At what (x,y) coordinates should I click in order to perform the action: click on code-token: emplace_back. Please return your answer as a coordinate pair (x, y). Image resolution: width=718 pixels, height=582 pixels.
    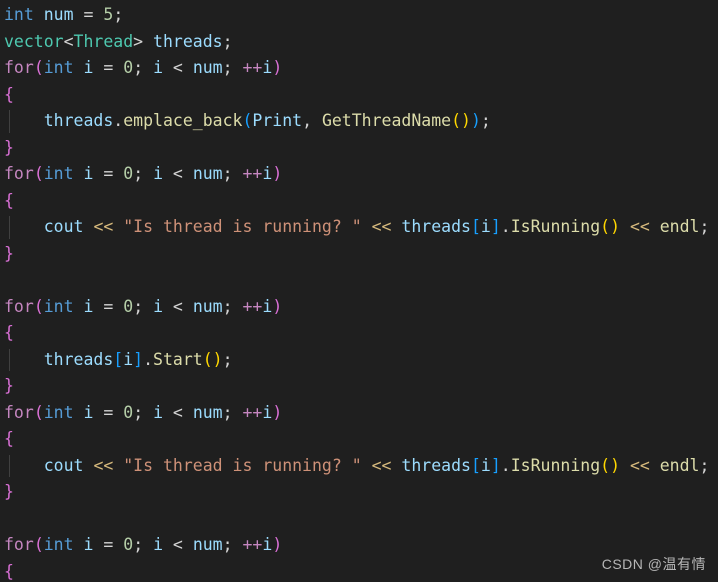
    Looking at the image, I should click on (183, 120).